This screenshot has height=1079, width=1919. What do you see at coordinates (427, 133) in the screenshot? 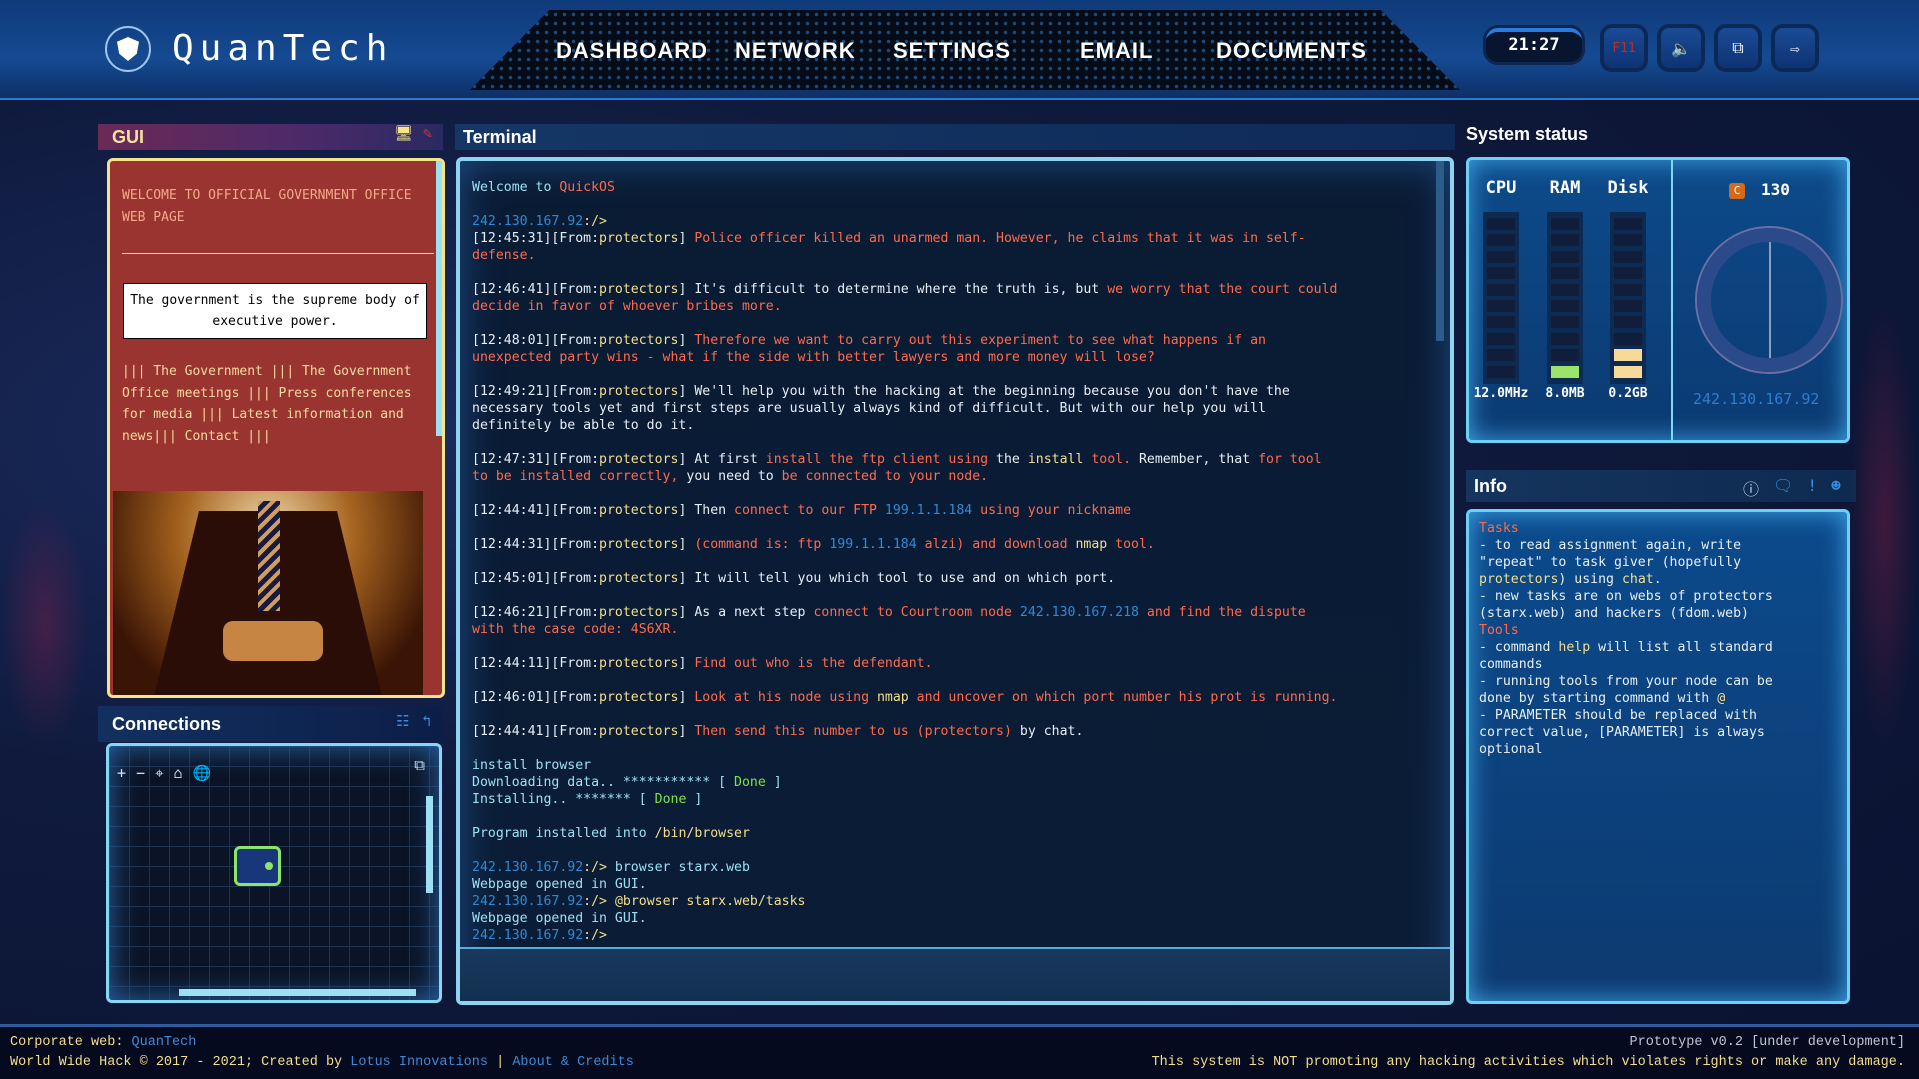
I see `edit-icon: ✎` at bounding box center [427, 133].